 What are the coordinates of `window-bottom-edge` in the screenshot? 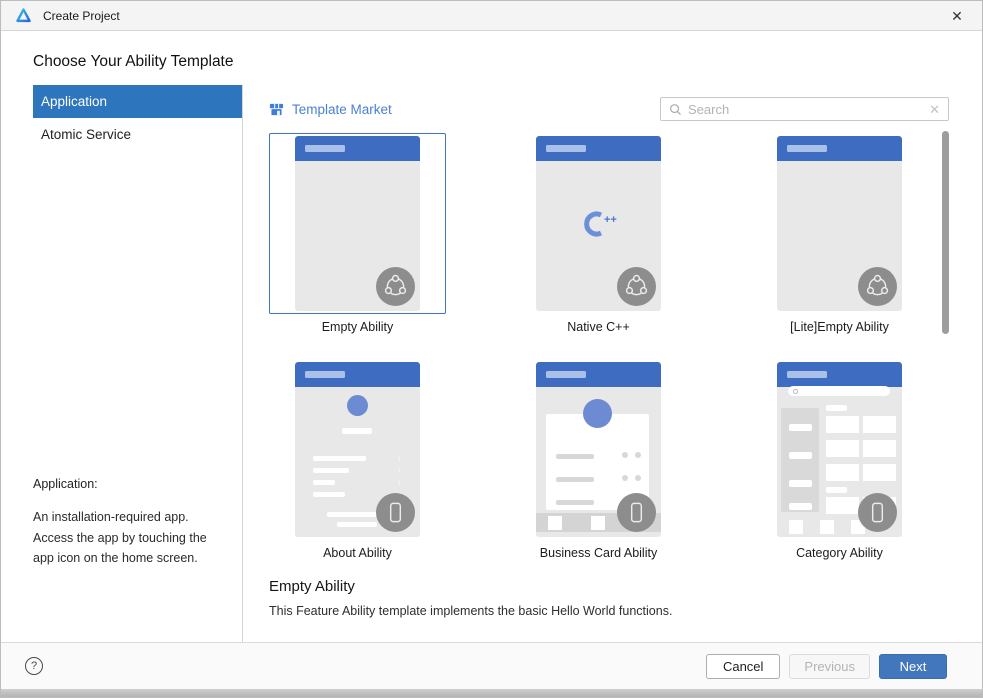 It's located at (491, 693).